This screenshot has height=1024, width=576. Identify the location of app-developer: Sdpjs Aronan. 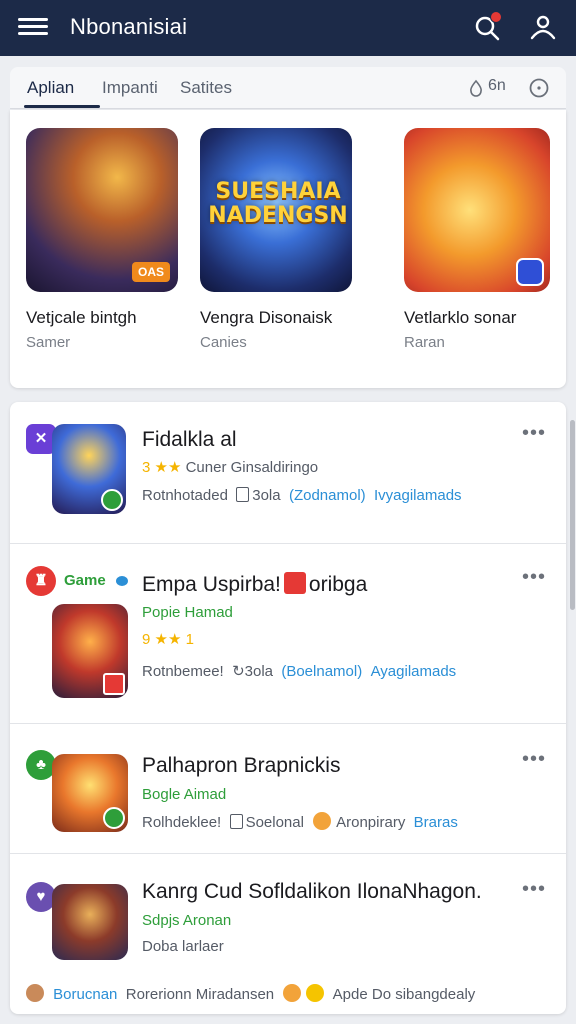
(187, 920).